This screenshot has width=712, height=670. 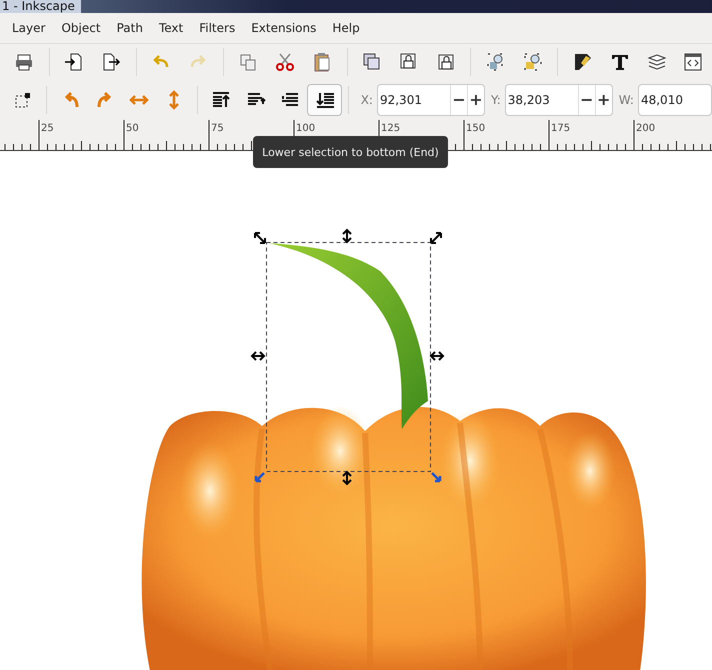 What do you see at coordinates (306, 128) in the screenshot?
I see `ruler-label: 100` at bounding box center [306, 128].